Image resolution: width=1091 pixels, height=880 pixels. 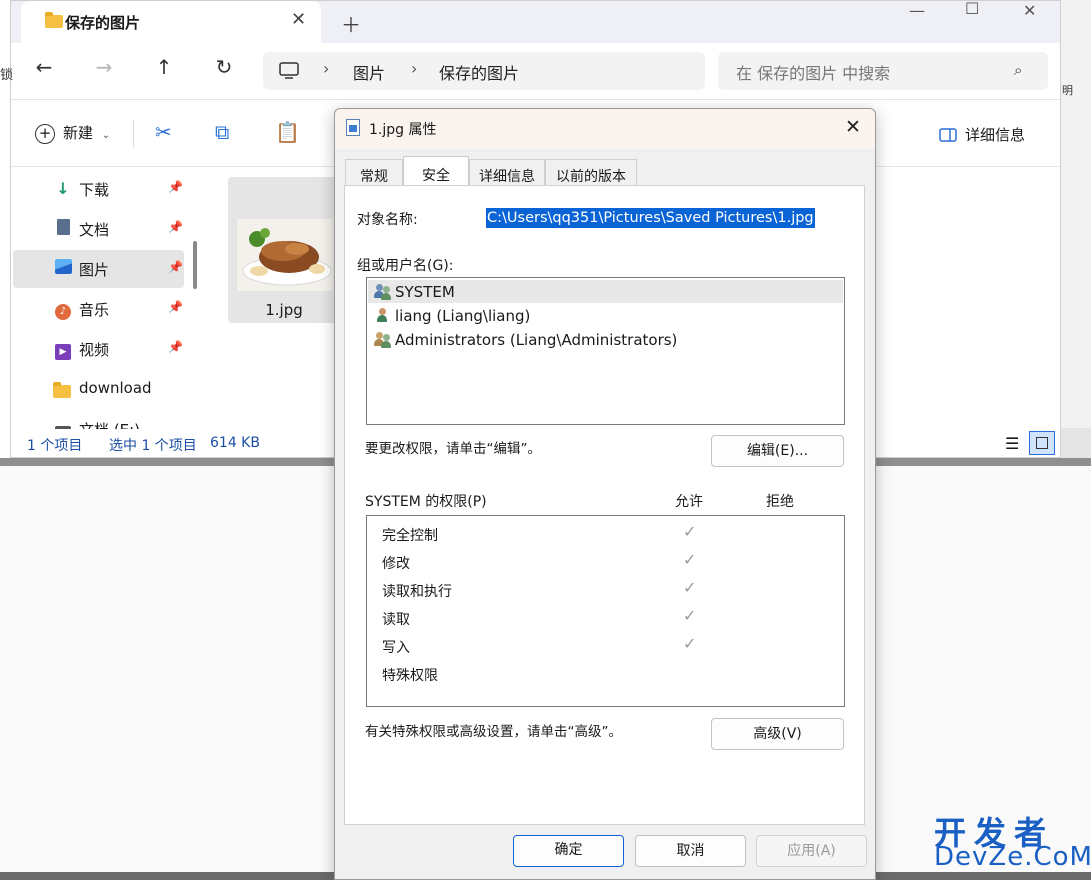 I want to click on cancel-button: 取消, so click(x=690, y=851).